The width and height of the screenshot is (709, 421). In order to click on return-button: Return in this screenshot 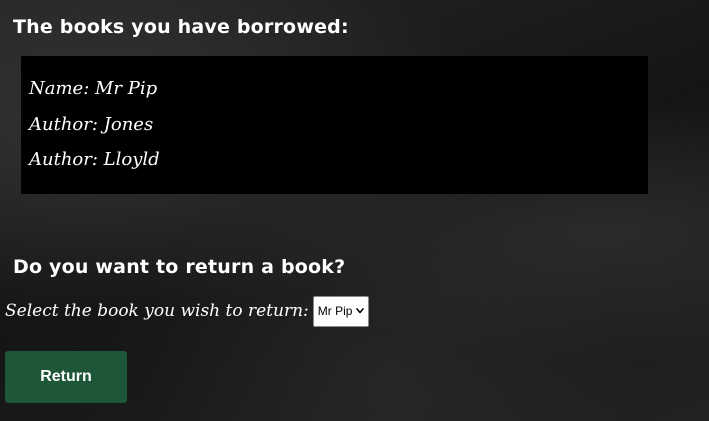, I will do `click(66, 377)`.